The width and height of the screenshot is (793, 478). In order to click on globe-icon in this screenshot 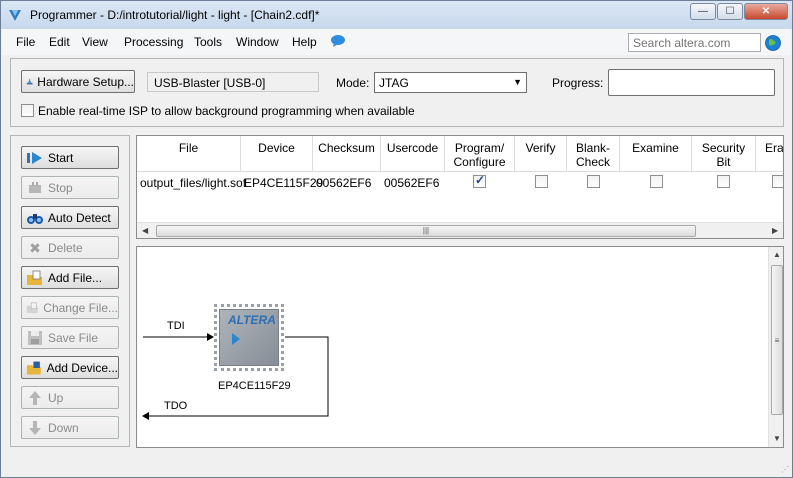, I will do `click(773, 43)`.